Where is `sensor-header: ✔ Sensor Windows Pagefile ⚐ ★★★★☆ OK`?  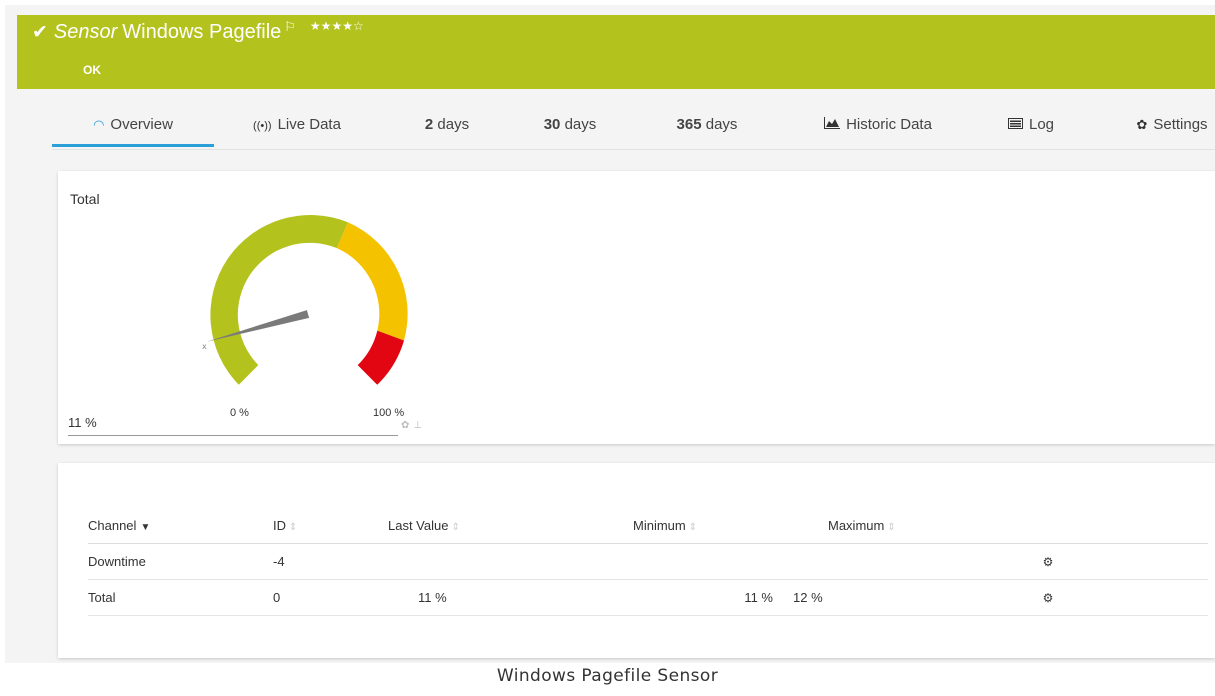
sensor-header: ✔ Sensor Windows Pagefile ⚐ ★★★★☆ OK is located at coordinates (616, 52).